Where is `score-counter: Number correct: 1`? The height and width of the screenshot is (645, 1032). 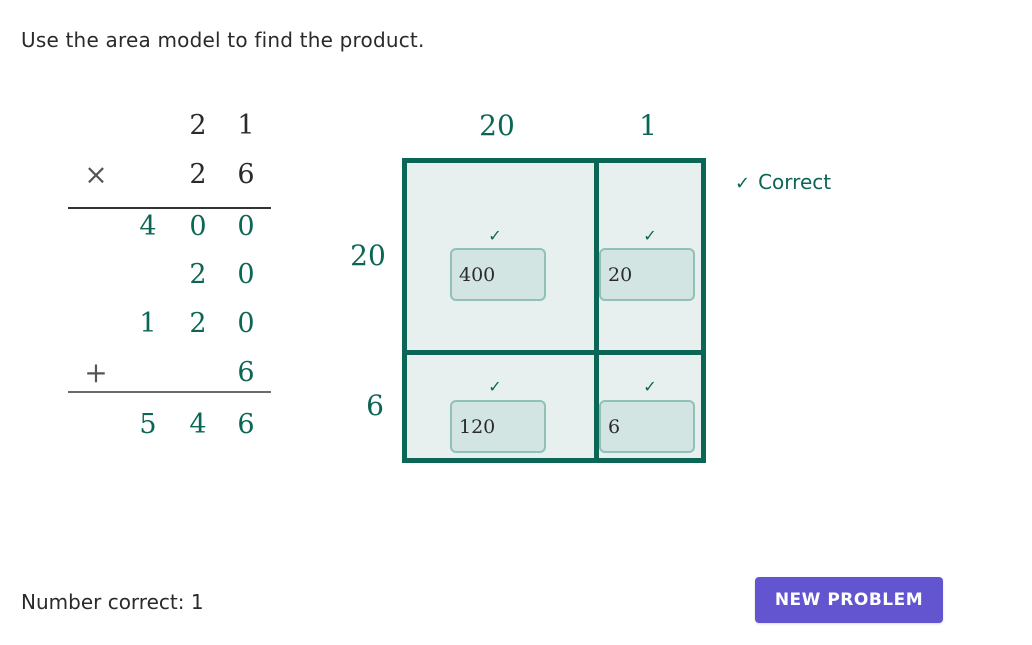
score-counter: Number correct: 1 is located at coordinates (112, 602).